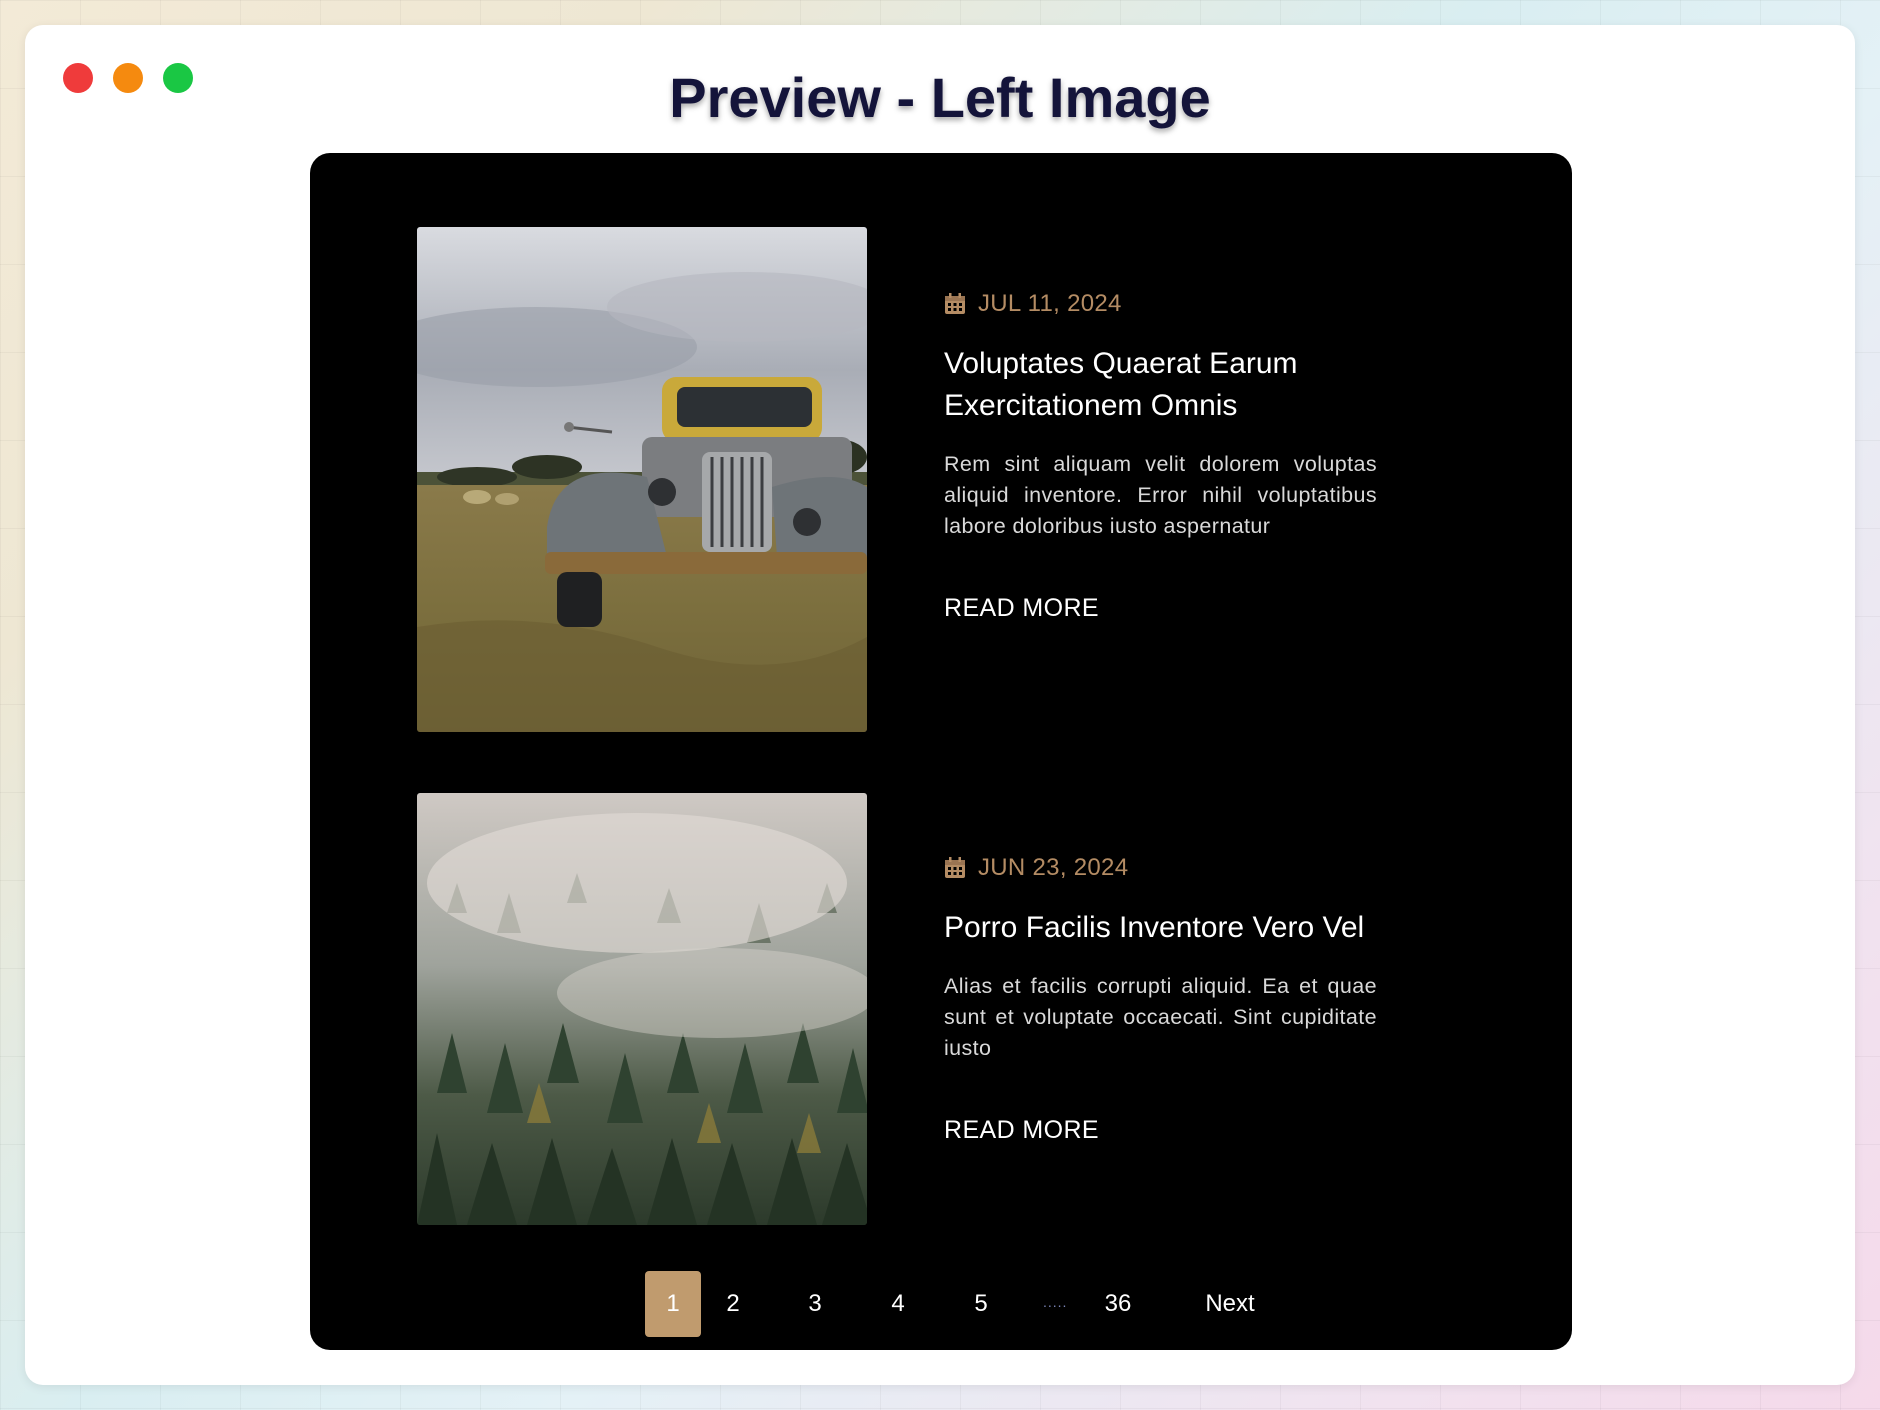 Image resolution: width=1880 pixels, height=1410 pixels. Describe the element at coordinates (815, 1304) in the screenshot. I see `page-button-3: 3` at that location.